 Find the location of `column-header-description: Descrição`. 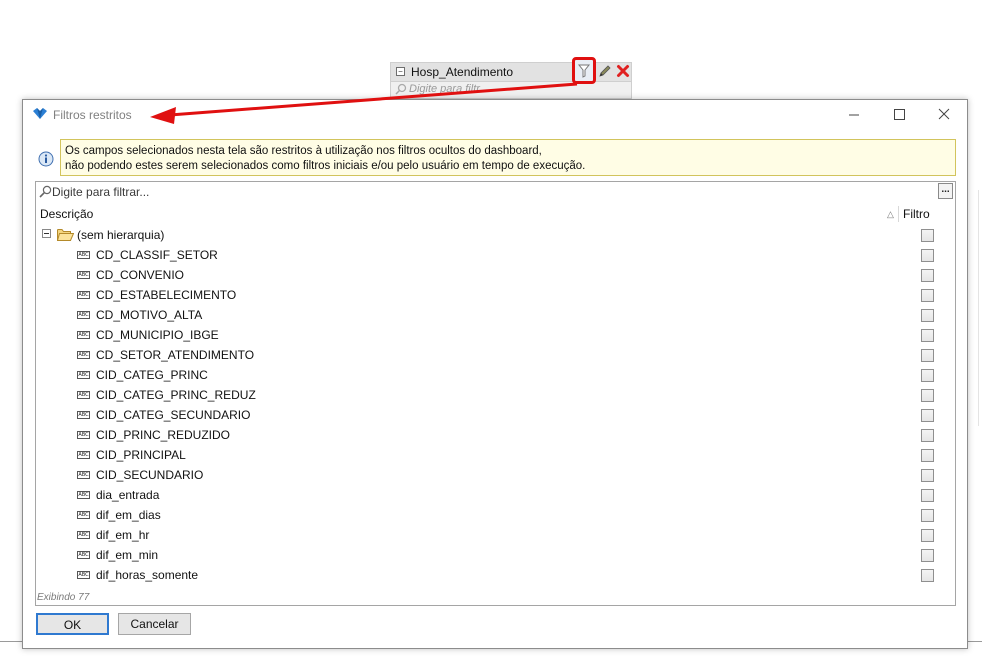

column-header-description: Descrição is located at coordinates (66, 214).